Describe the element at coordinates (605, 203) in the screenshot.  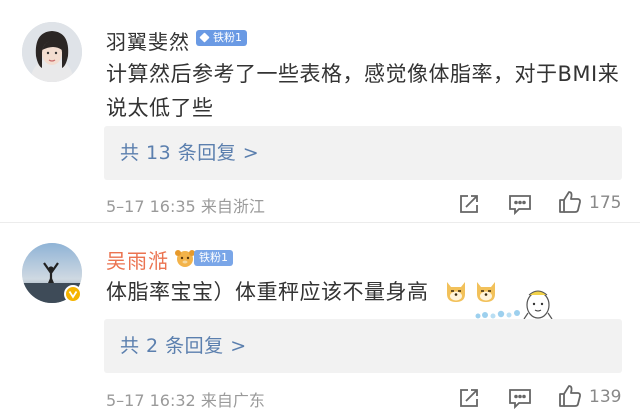
I see `like-count: 175` at that location.